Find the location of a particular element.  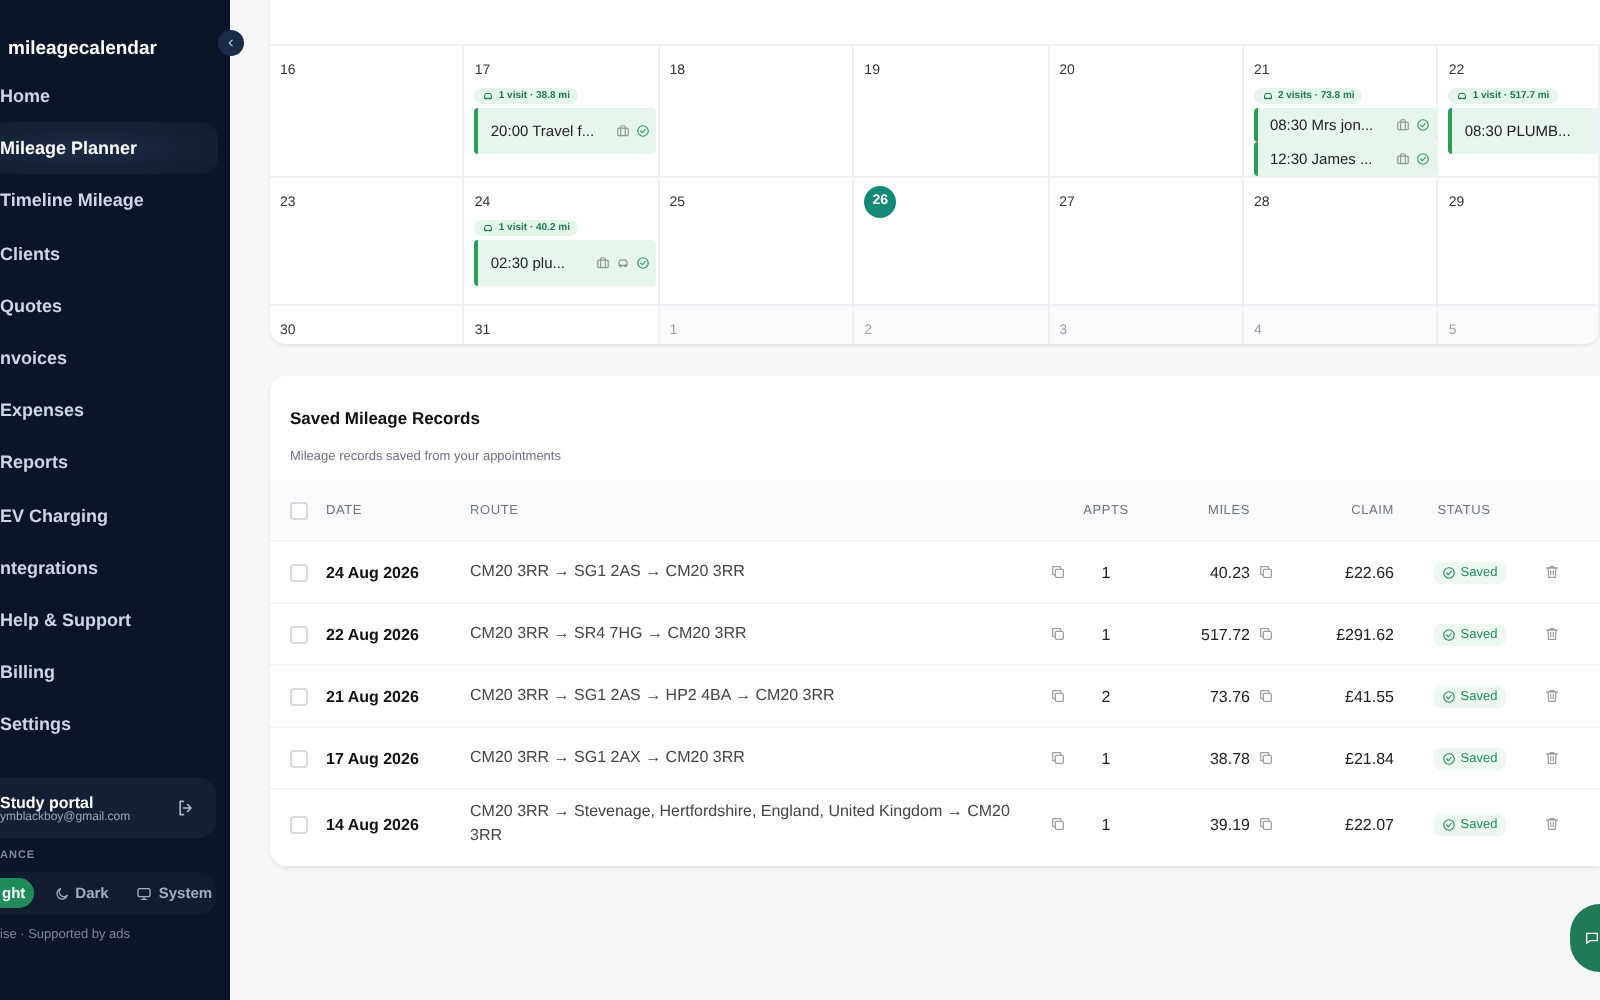

logout-icon is located at coordinates (186, 808).